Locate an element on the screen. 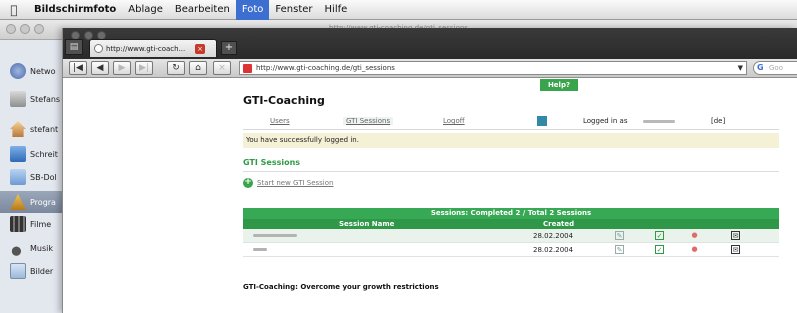 This screenshot has height=313, width=797. google-icon: G is located at coordinates (760, 67).